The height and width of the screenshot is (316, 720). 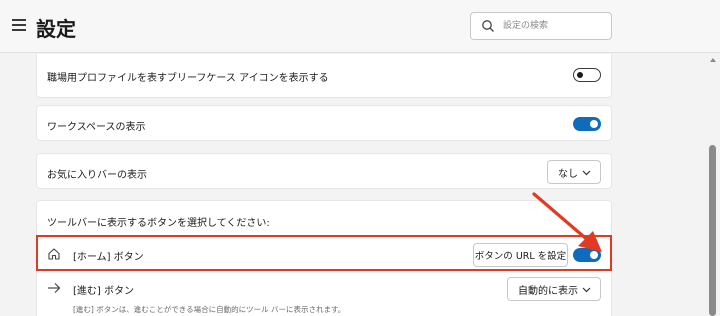 I want to click on search-input, so click(x=553, y=26).